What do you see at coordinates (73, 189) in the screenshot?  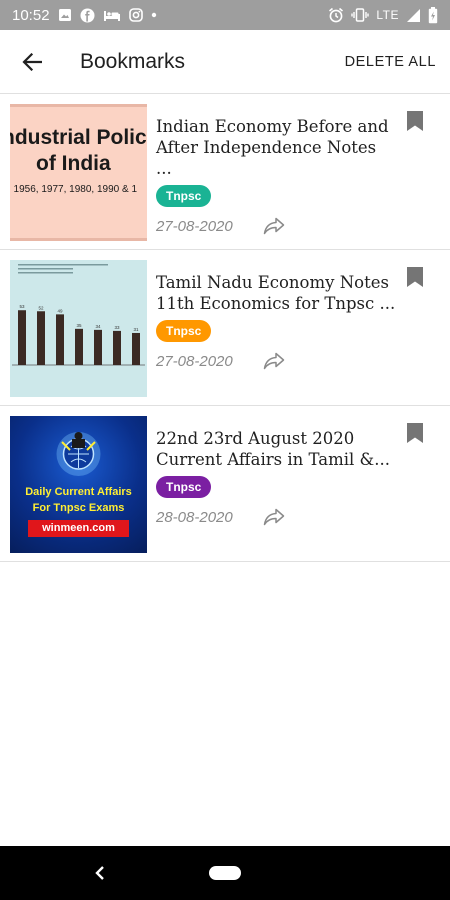 I see `thumbnail-text: , 1956, 1977, 1980, 1990 & 1` at bounding box center [73, 189].